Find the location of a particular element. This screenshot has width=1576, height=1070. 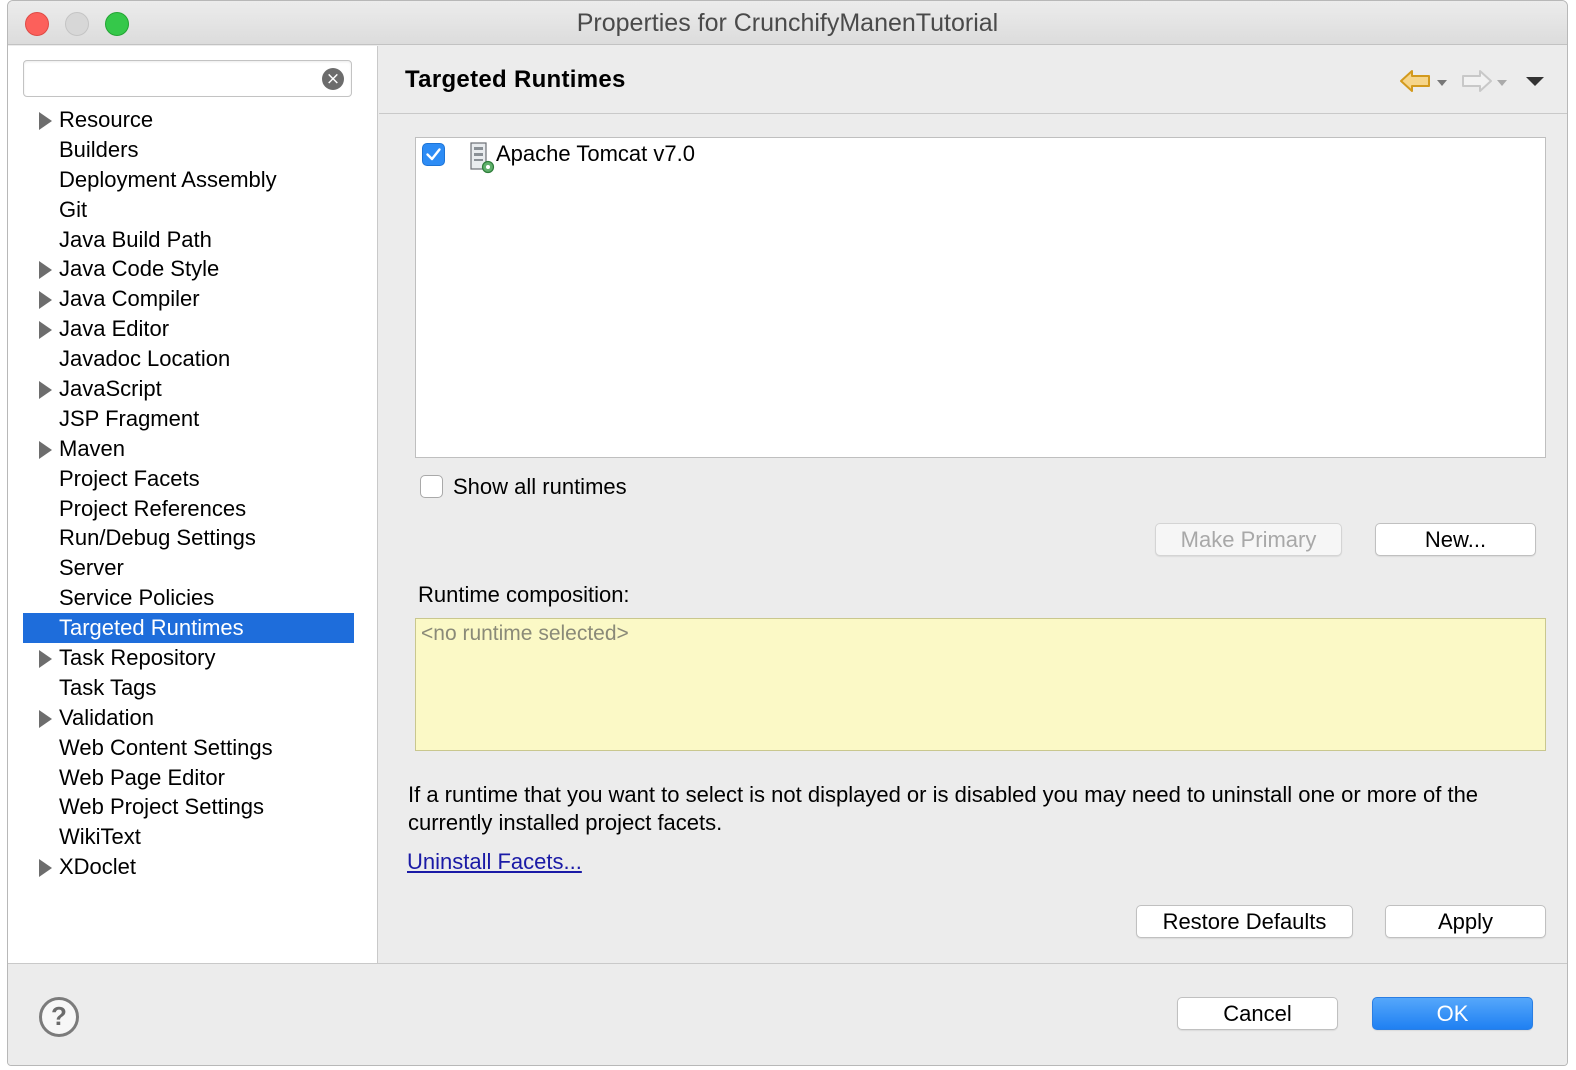

sidebar-item-jsp-fragment: JSP Fragment is located at coordinates (188, 419).